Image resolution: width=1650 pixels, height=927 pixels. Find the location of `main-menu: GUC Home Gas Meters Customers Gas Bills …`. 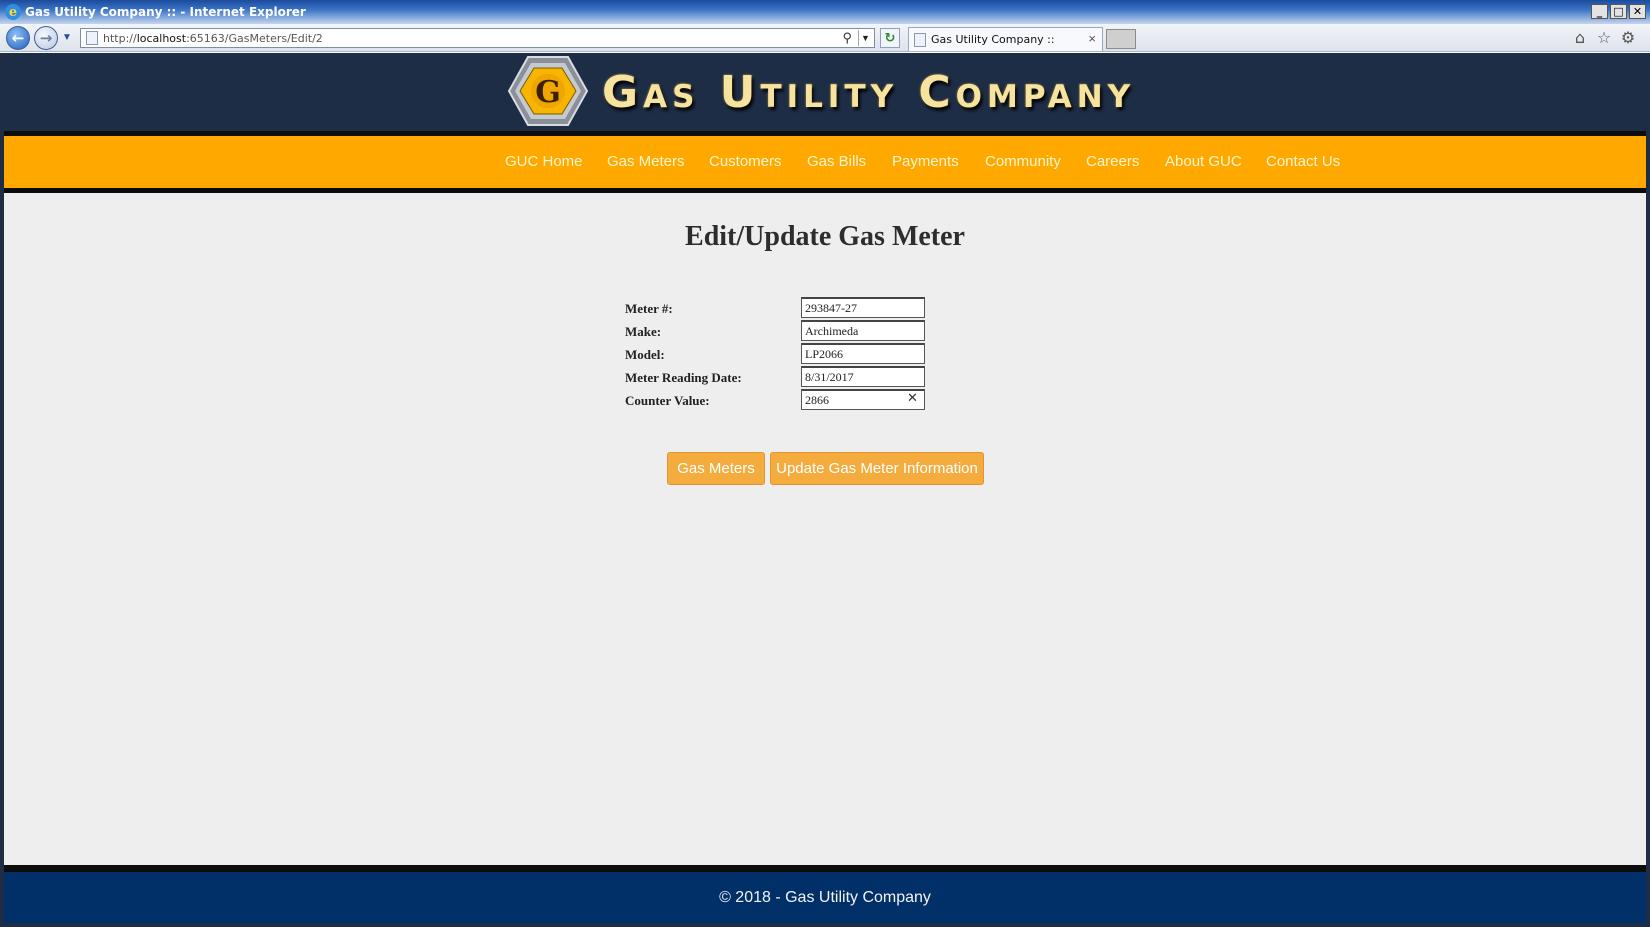

main-menu: GUC Home Gas Meters Customers Gas Bills … is located at coordinates (825, 162).